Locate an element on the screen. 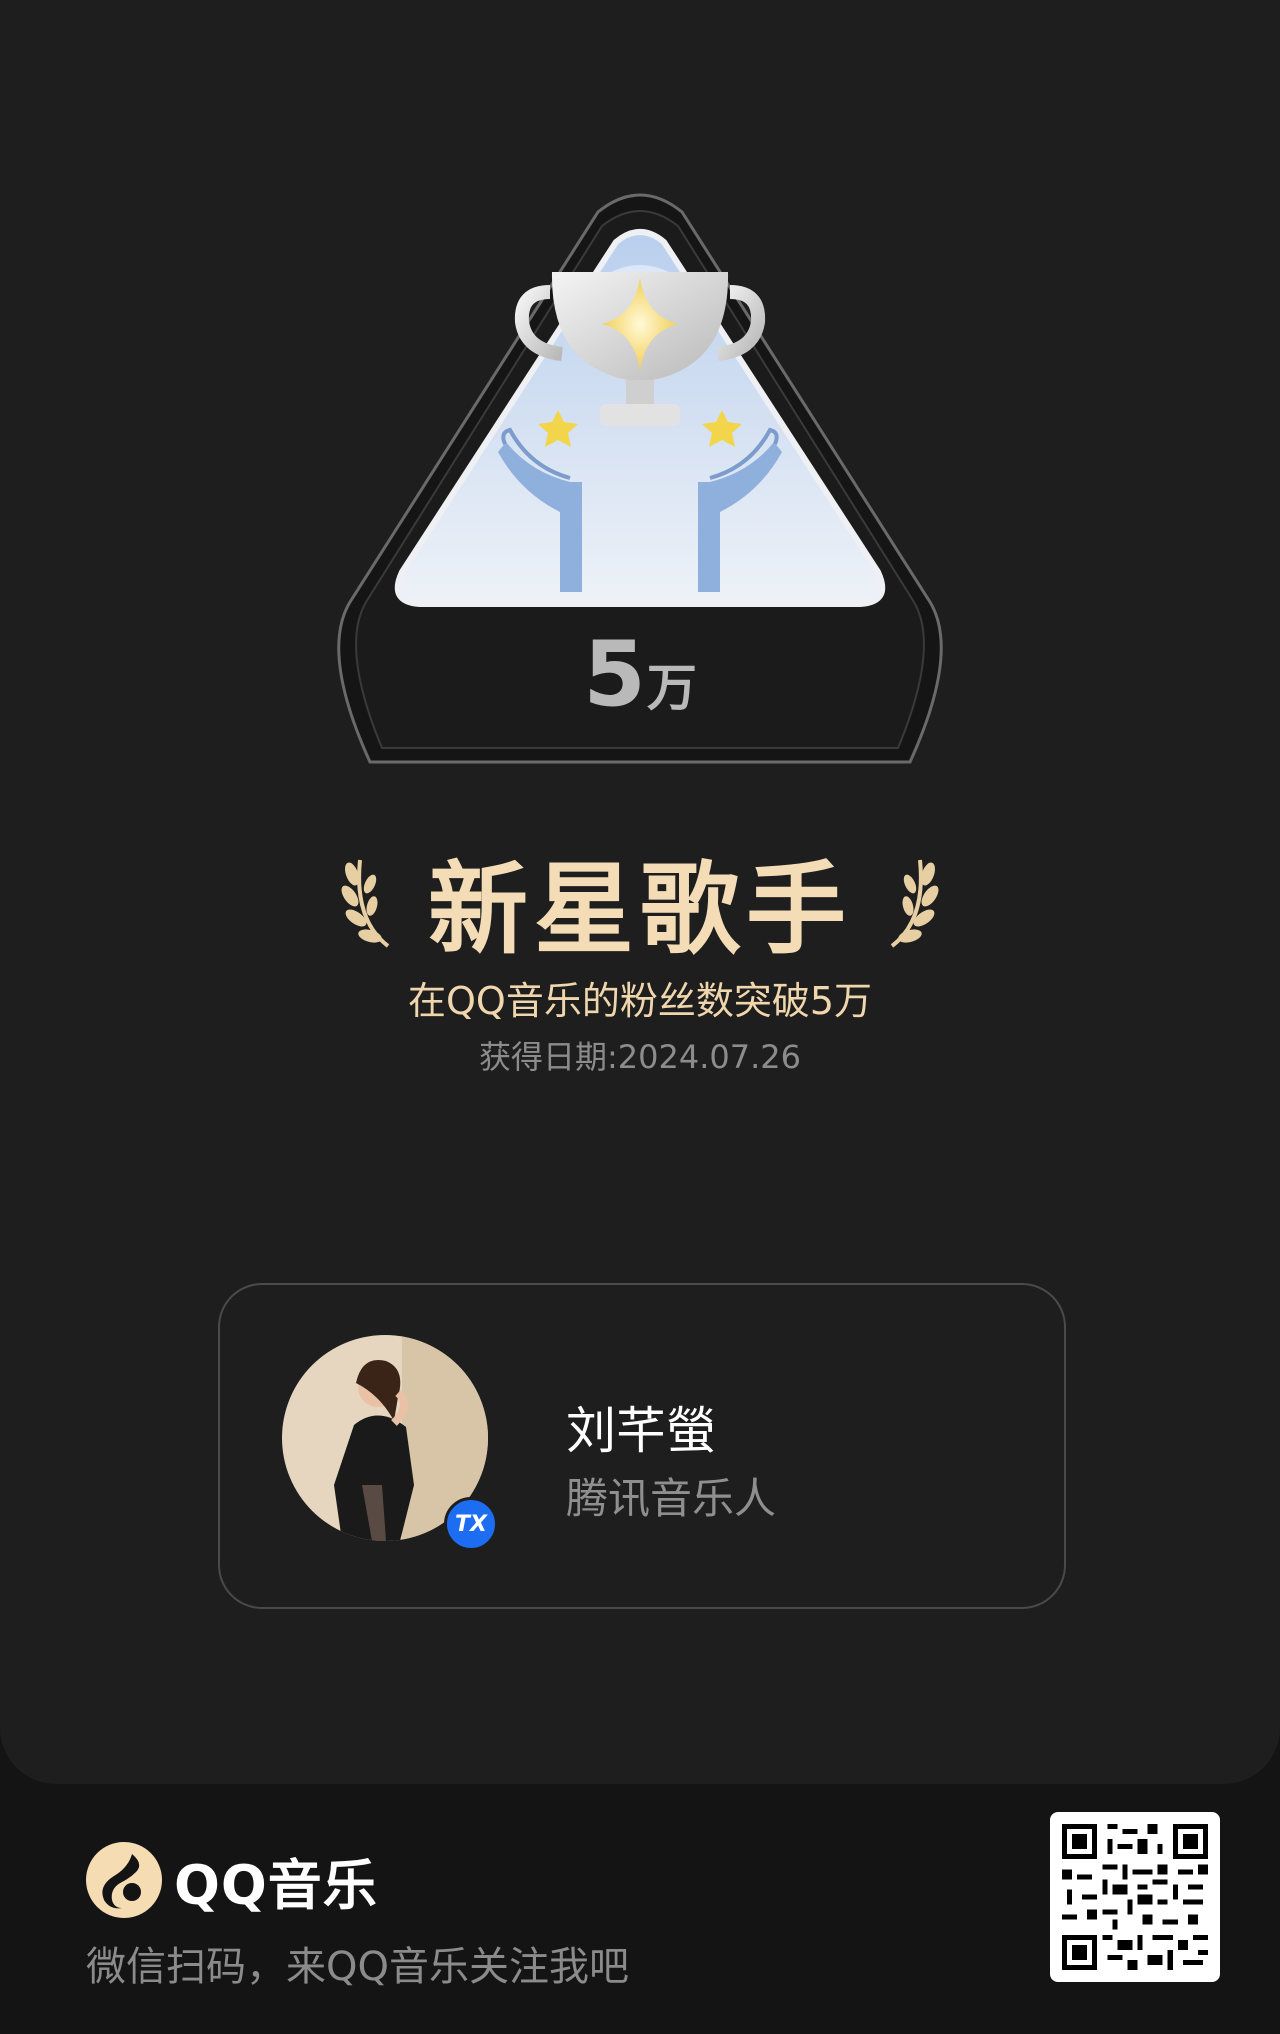 The width and height of the screenshot is (1280, 2034). qq-music-logo: QQ音乐 is located at coordinates (232, 1880).